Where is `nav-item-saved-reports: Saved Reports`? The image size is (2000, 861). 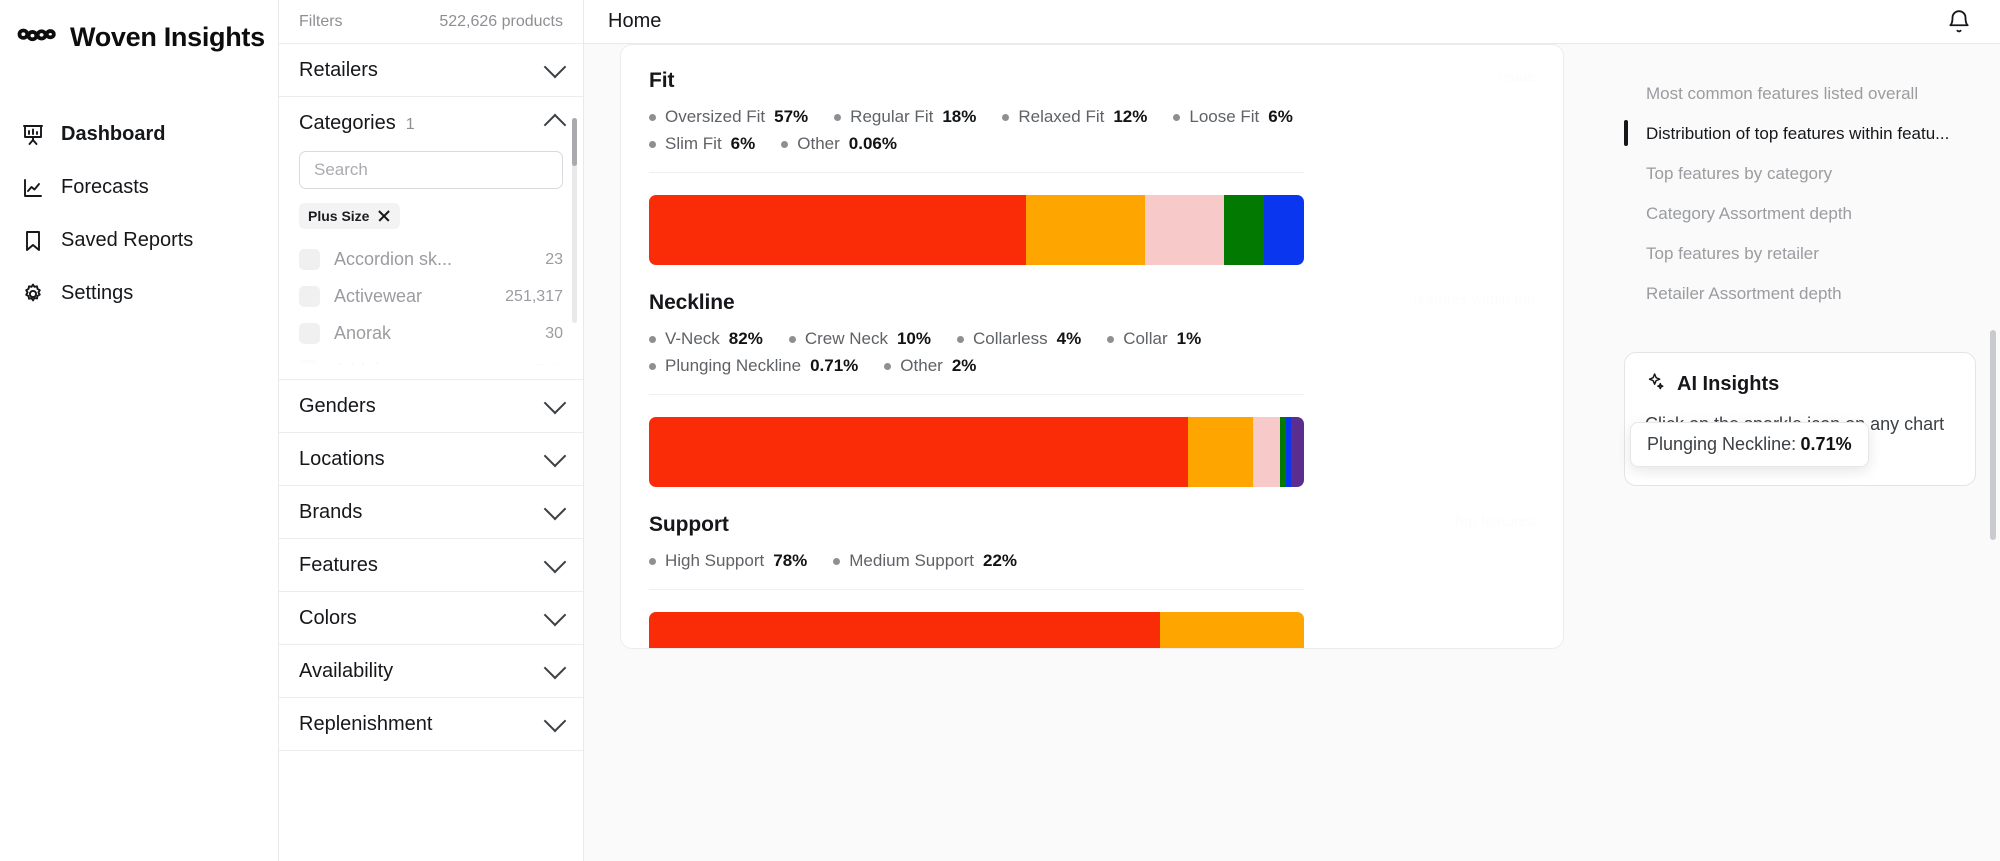
nav-item-saved-reports: Saved Reports is located at coordinates (139, 240).